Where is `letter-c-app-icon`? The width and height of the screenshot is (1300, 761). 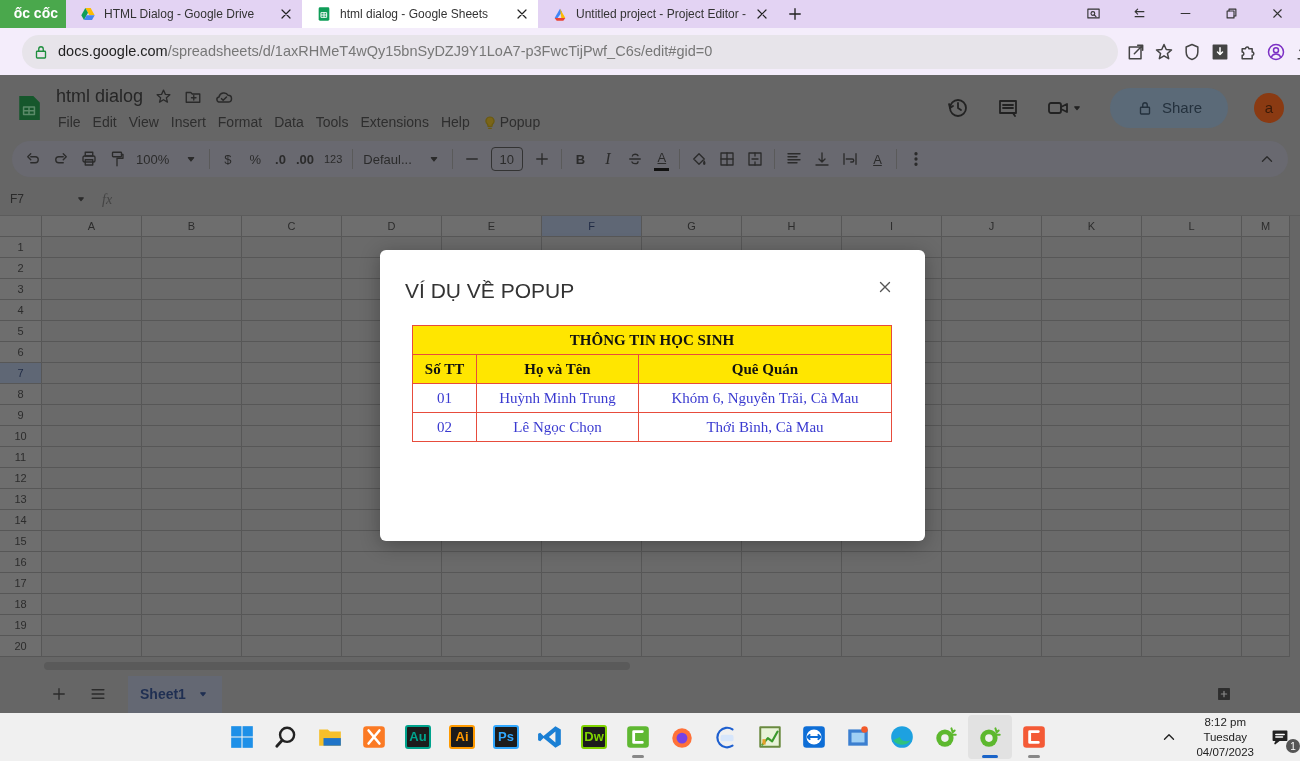 letter-c-app-icon is located at coordinates (1034, 737).